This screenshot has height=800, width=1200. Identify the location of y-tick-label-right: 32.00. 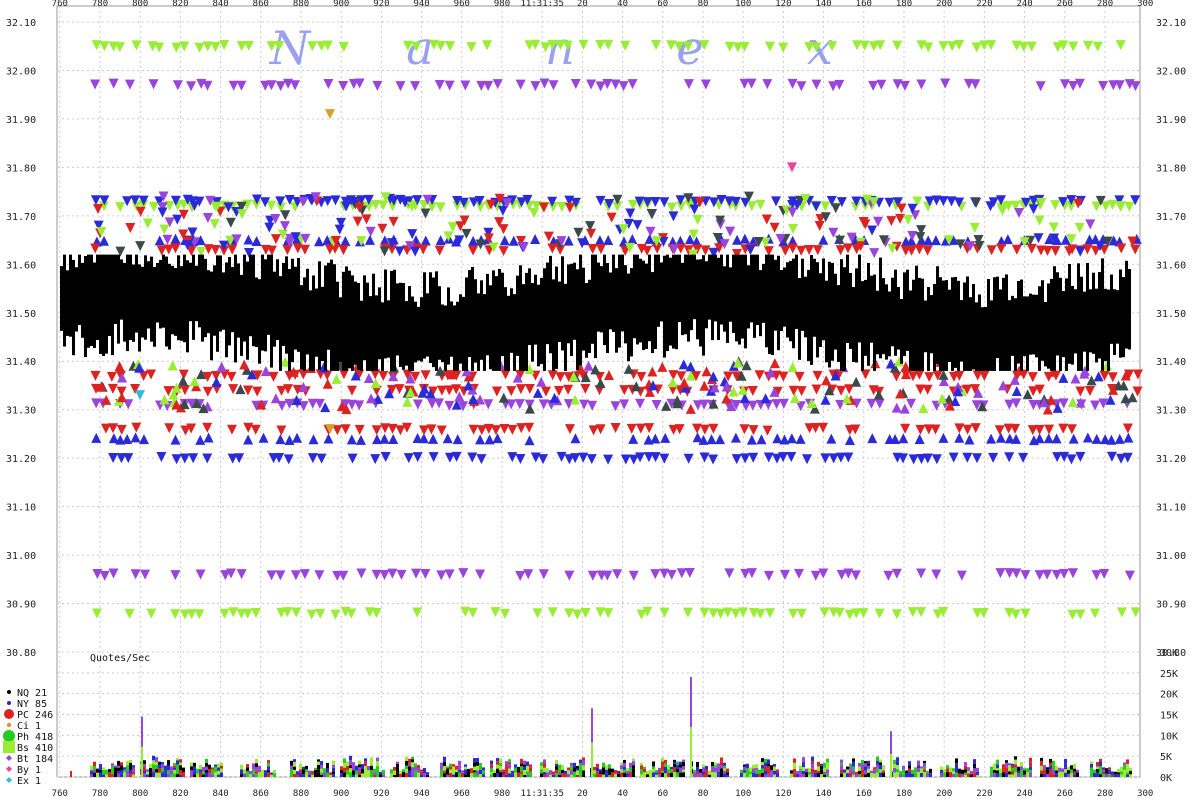
(1171, 71).